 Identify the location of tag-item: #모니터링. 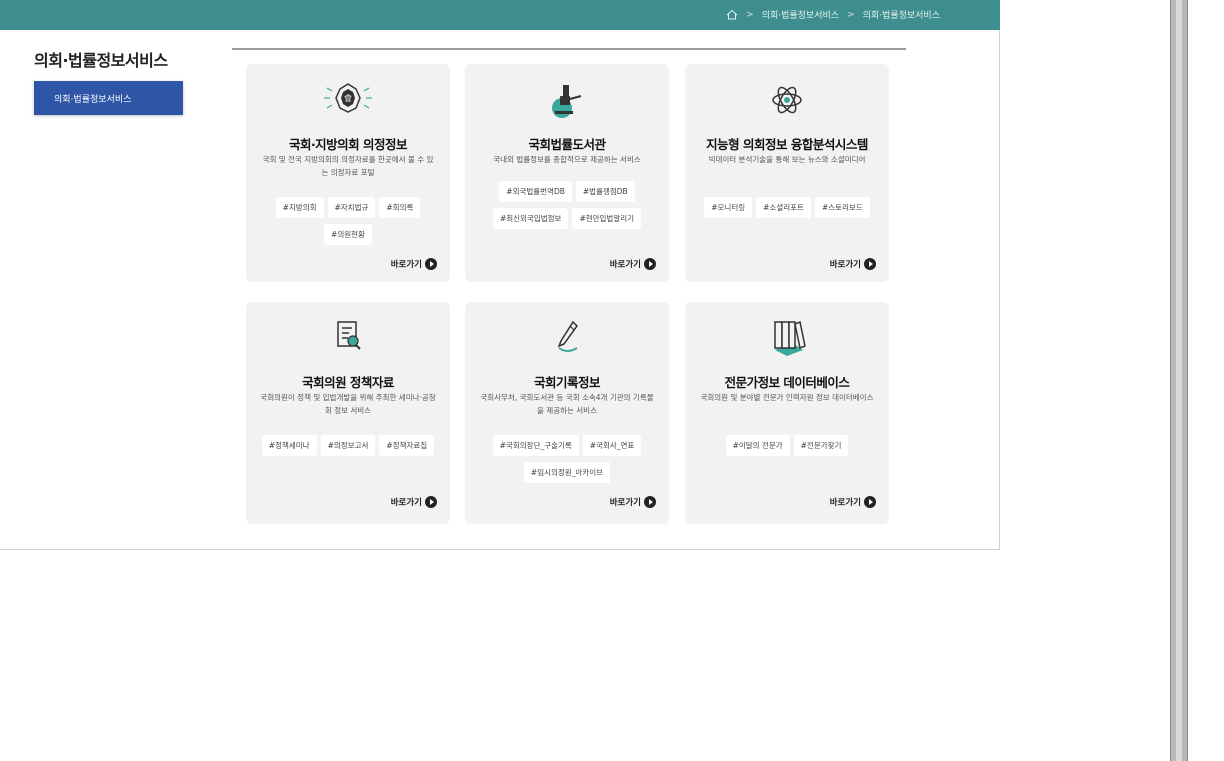
(728, 207).